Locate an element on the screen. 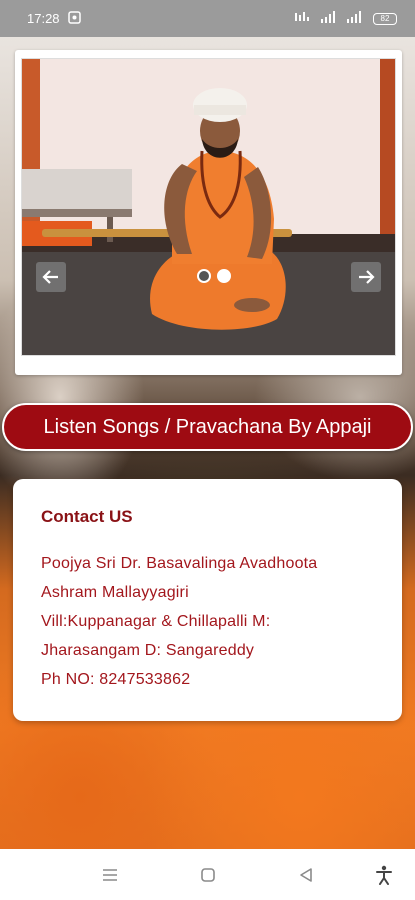  slider-prev-button is located at coordinates (51, 277).